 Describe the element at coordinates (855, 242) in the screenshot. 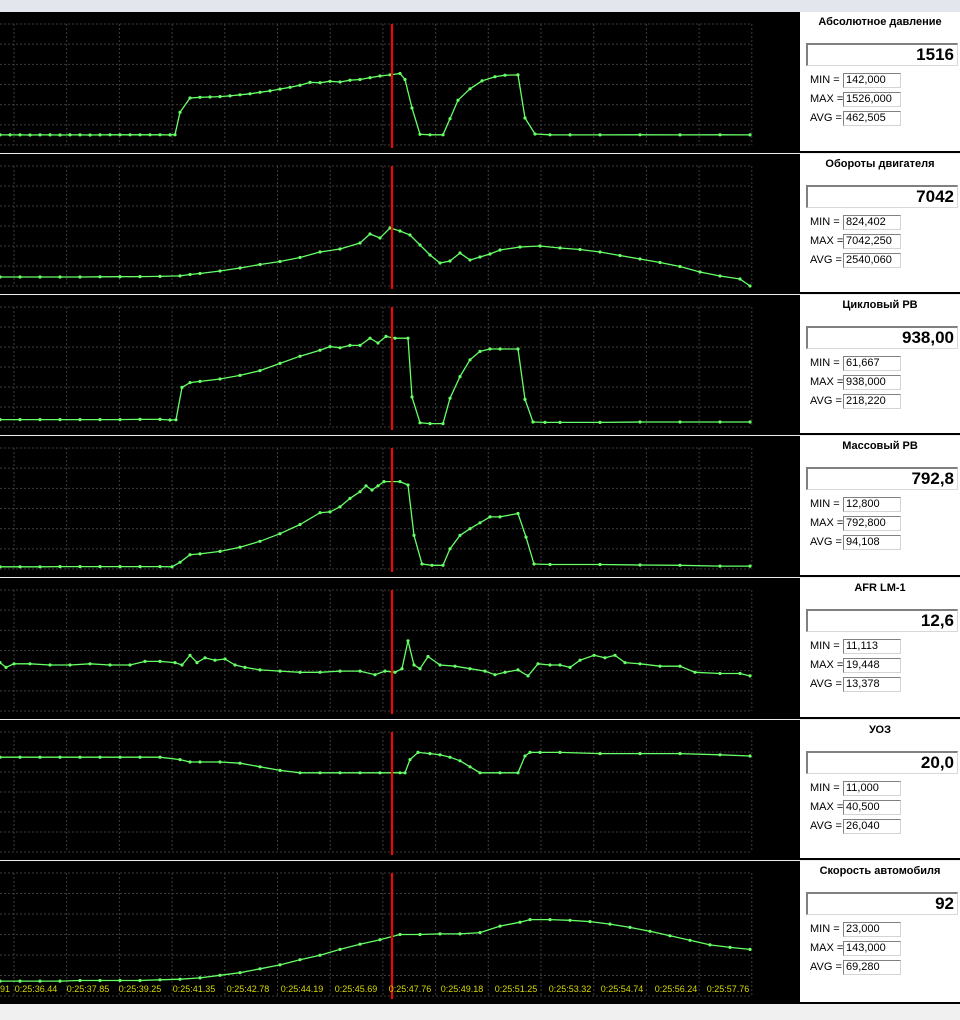

I see `max-value-row: MAX = 7042,250` at that location.